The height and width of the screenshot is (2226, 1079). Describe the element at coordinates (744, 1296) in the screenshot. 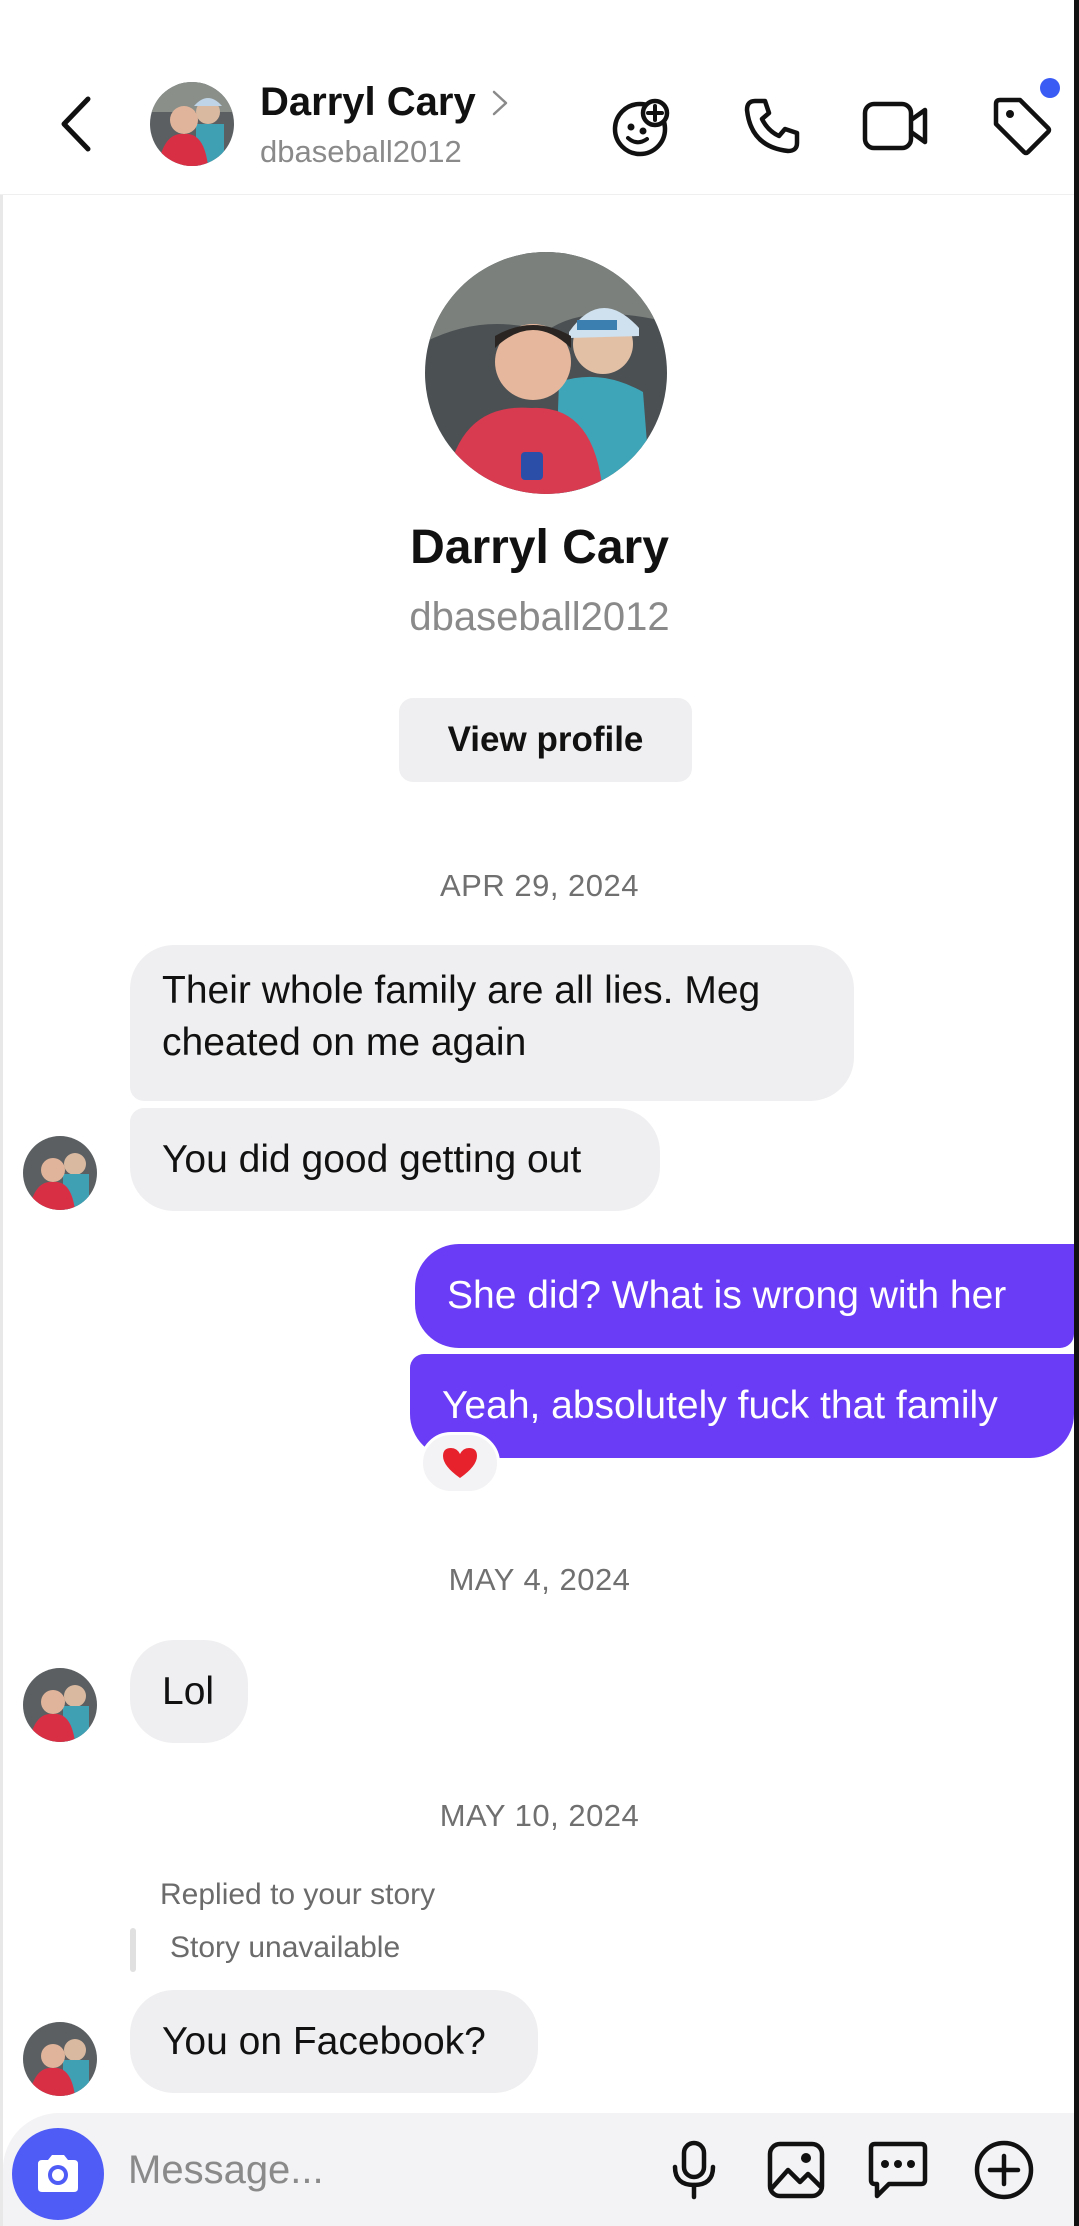

I see `outgoing-message: She did? What is wrong with her` at that location.